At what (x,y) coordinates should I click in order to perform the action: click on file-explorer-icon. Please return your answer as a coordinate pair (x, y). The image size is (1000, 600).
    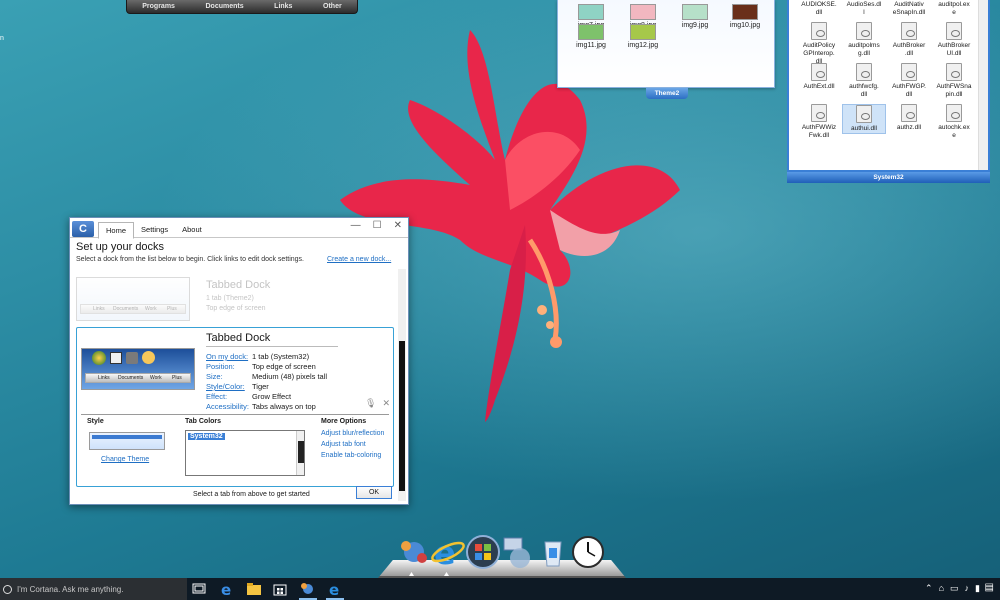
    Looking at the image, I should click on (254, 589).